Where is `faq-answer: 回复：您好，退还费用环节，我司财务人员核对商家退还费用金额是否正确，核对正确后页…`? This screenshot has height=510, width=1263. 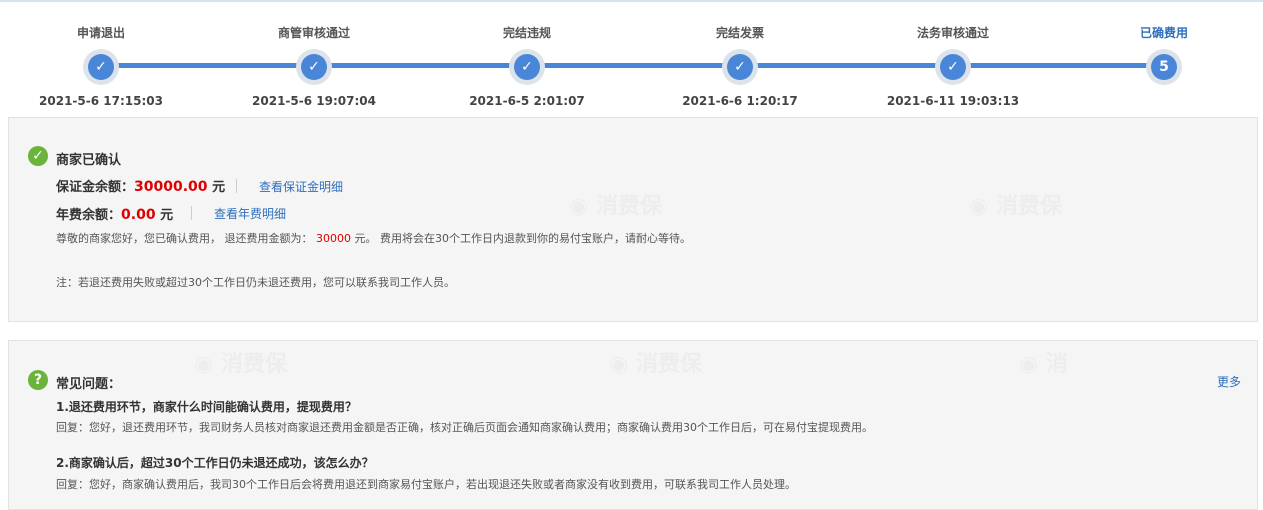 faq-answer: 回复：您好，退还费用环节，我司财务人员核对商家退还费用金额是否正确，核对正确后页… is located at coordinates (464, 427).